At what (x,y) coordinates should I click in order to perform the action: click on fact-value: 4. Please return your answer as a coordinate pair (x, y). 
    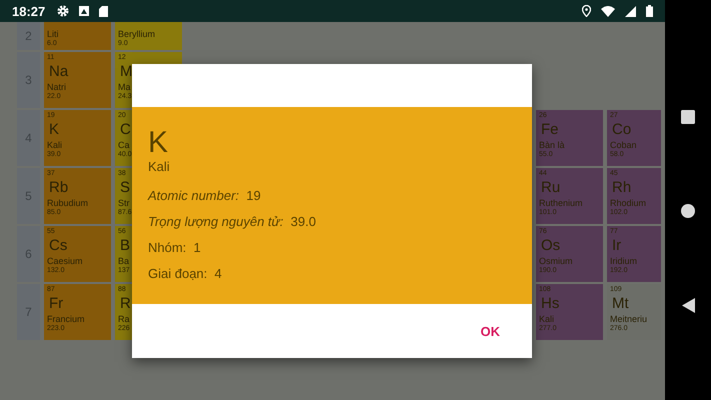
    Looking at the image, I should click on (218, 273).